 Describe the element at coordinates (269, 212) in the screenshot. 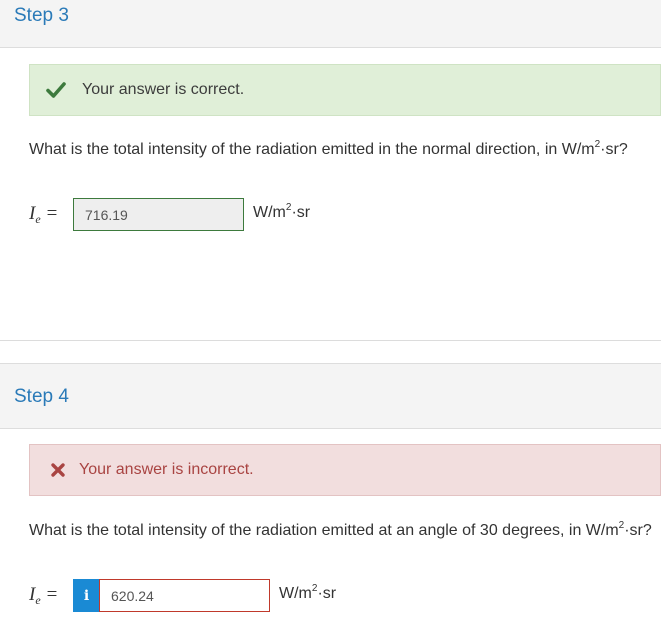

I see `step3-unit-prefix: W/m` at that location.